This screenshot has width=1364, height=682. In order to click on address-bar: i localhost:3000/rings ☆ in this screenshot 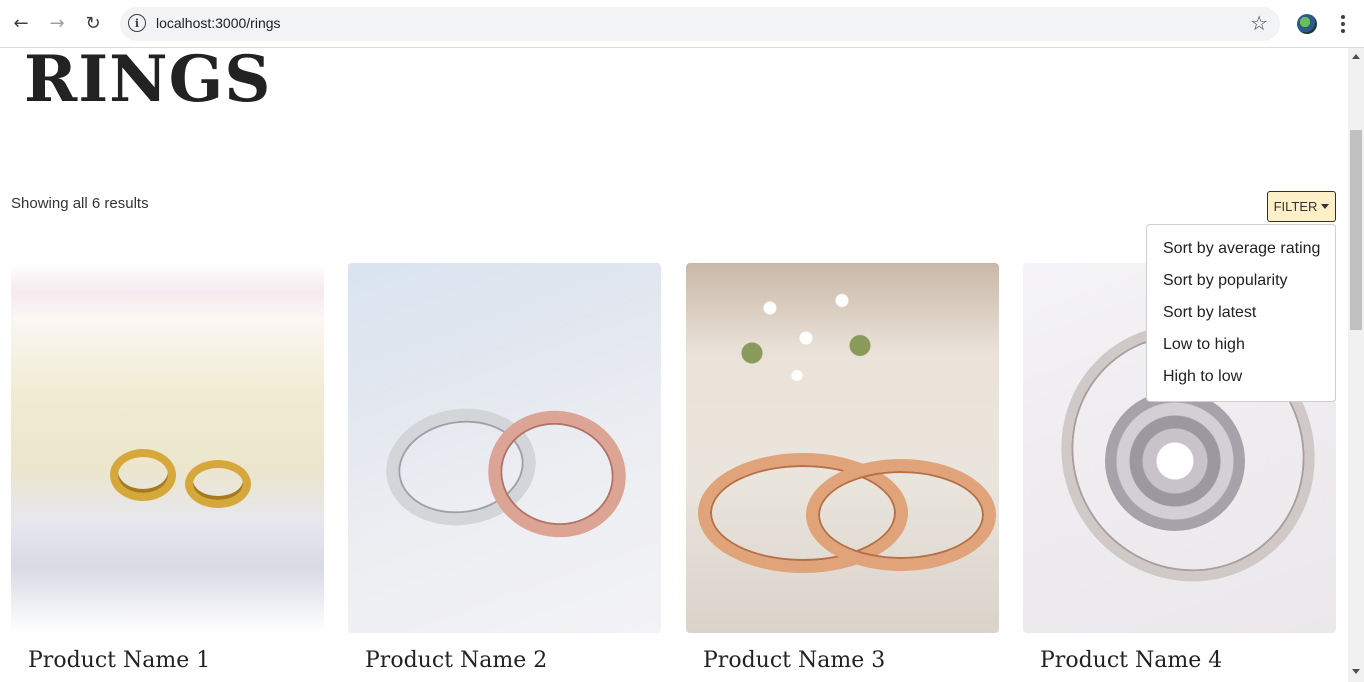, I will do `click(700, 24)`.